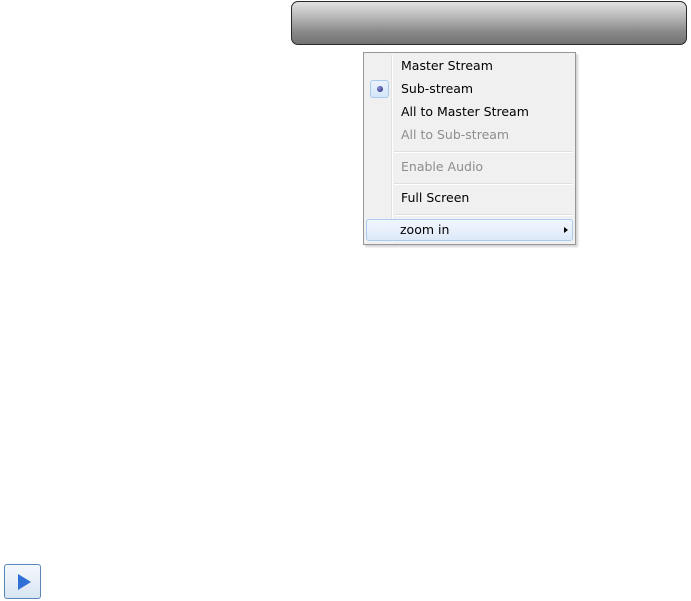 This screenshot has height=601, width=691. Describe the element at coordinates (442, 166) in the screenshot. I see `menu-item-label: Enable Audio` at that location.